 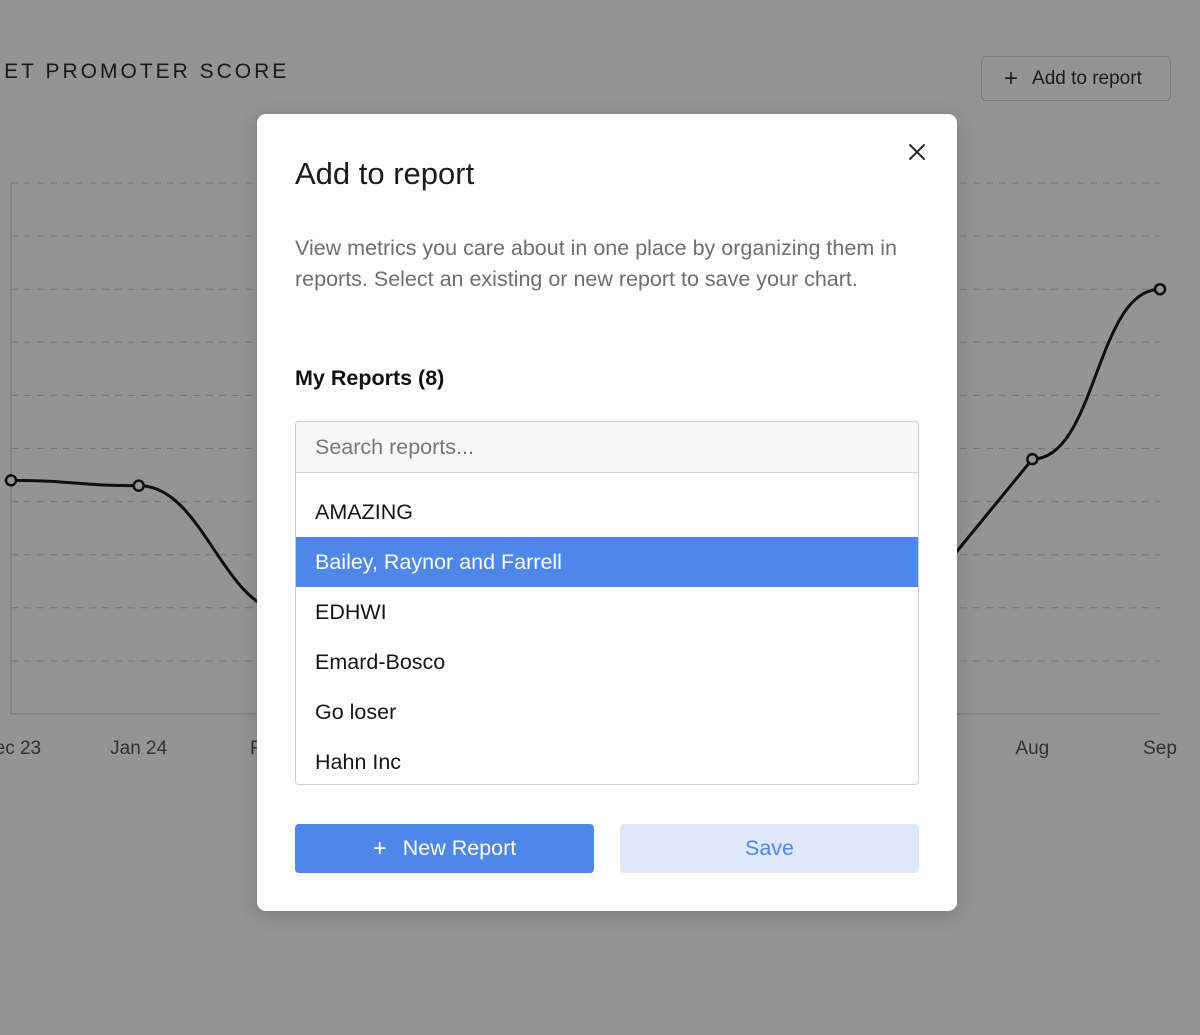 What do you see at coordinates (379, 848) in the screenshot?
I see `plus-icon: +` at bounding box center [379, 848].